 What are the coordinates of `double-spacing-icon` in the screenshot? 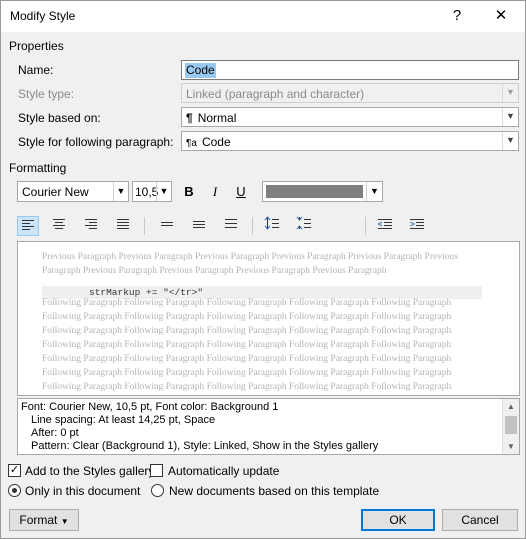 It's located at (231, 223).